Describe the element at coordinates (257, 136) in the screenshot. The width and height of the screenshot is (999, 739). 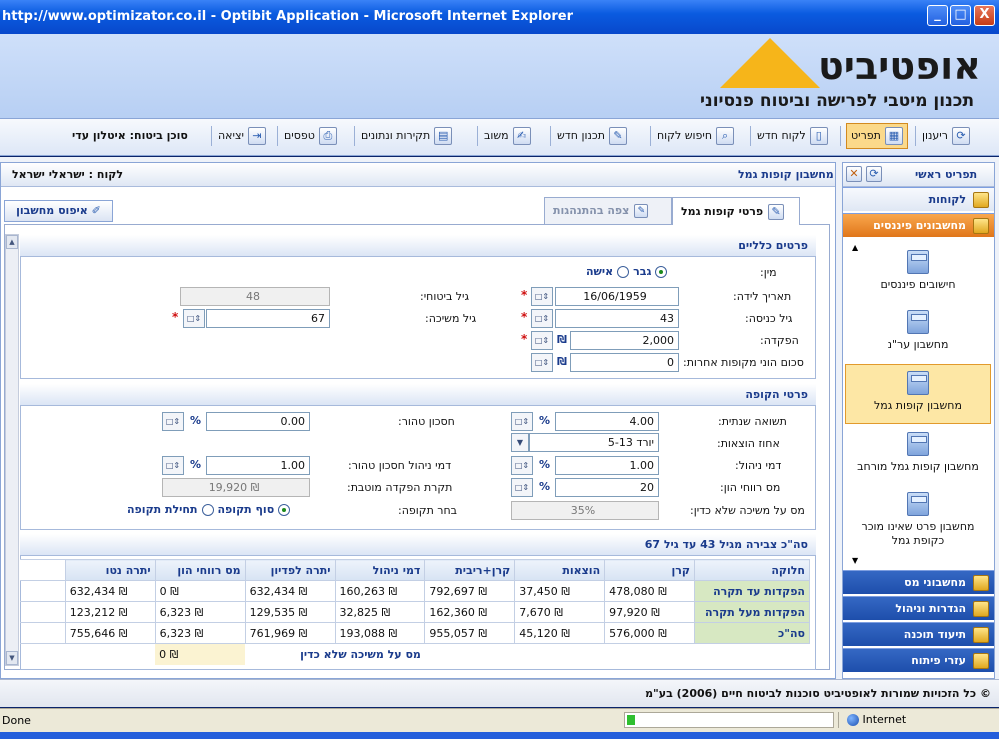
I see `exit-door-icon: ⇥` at that location.